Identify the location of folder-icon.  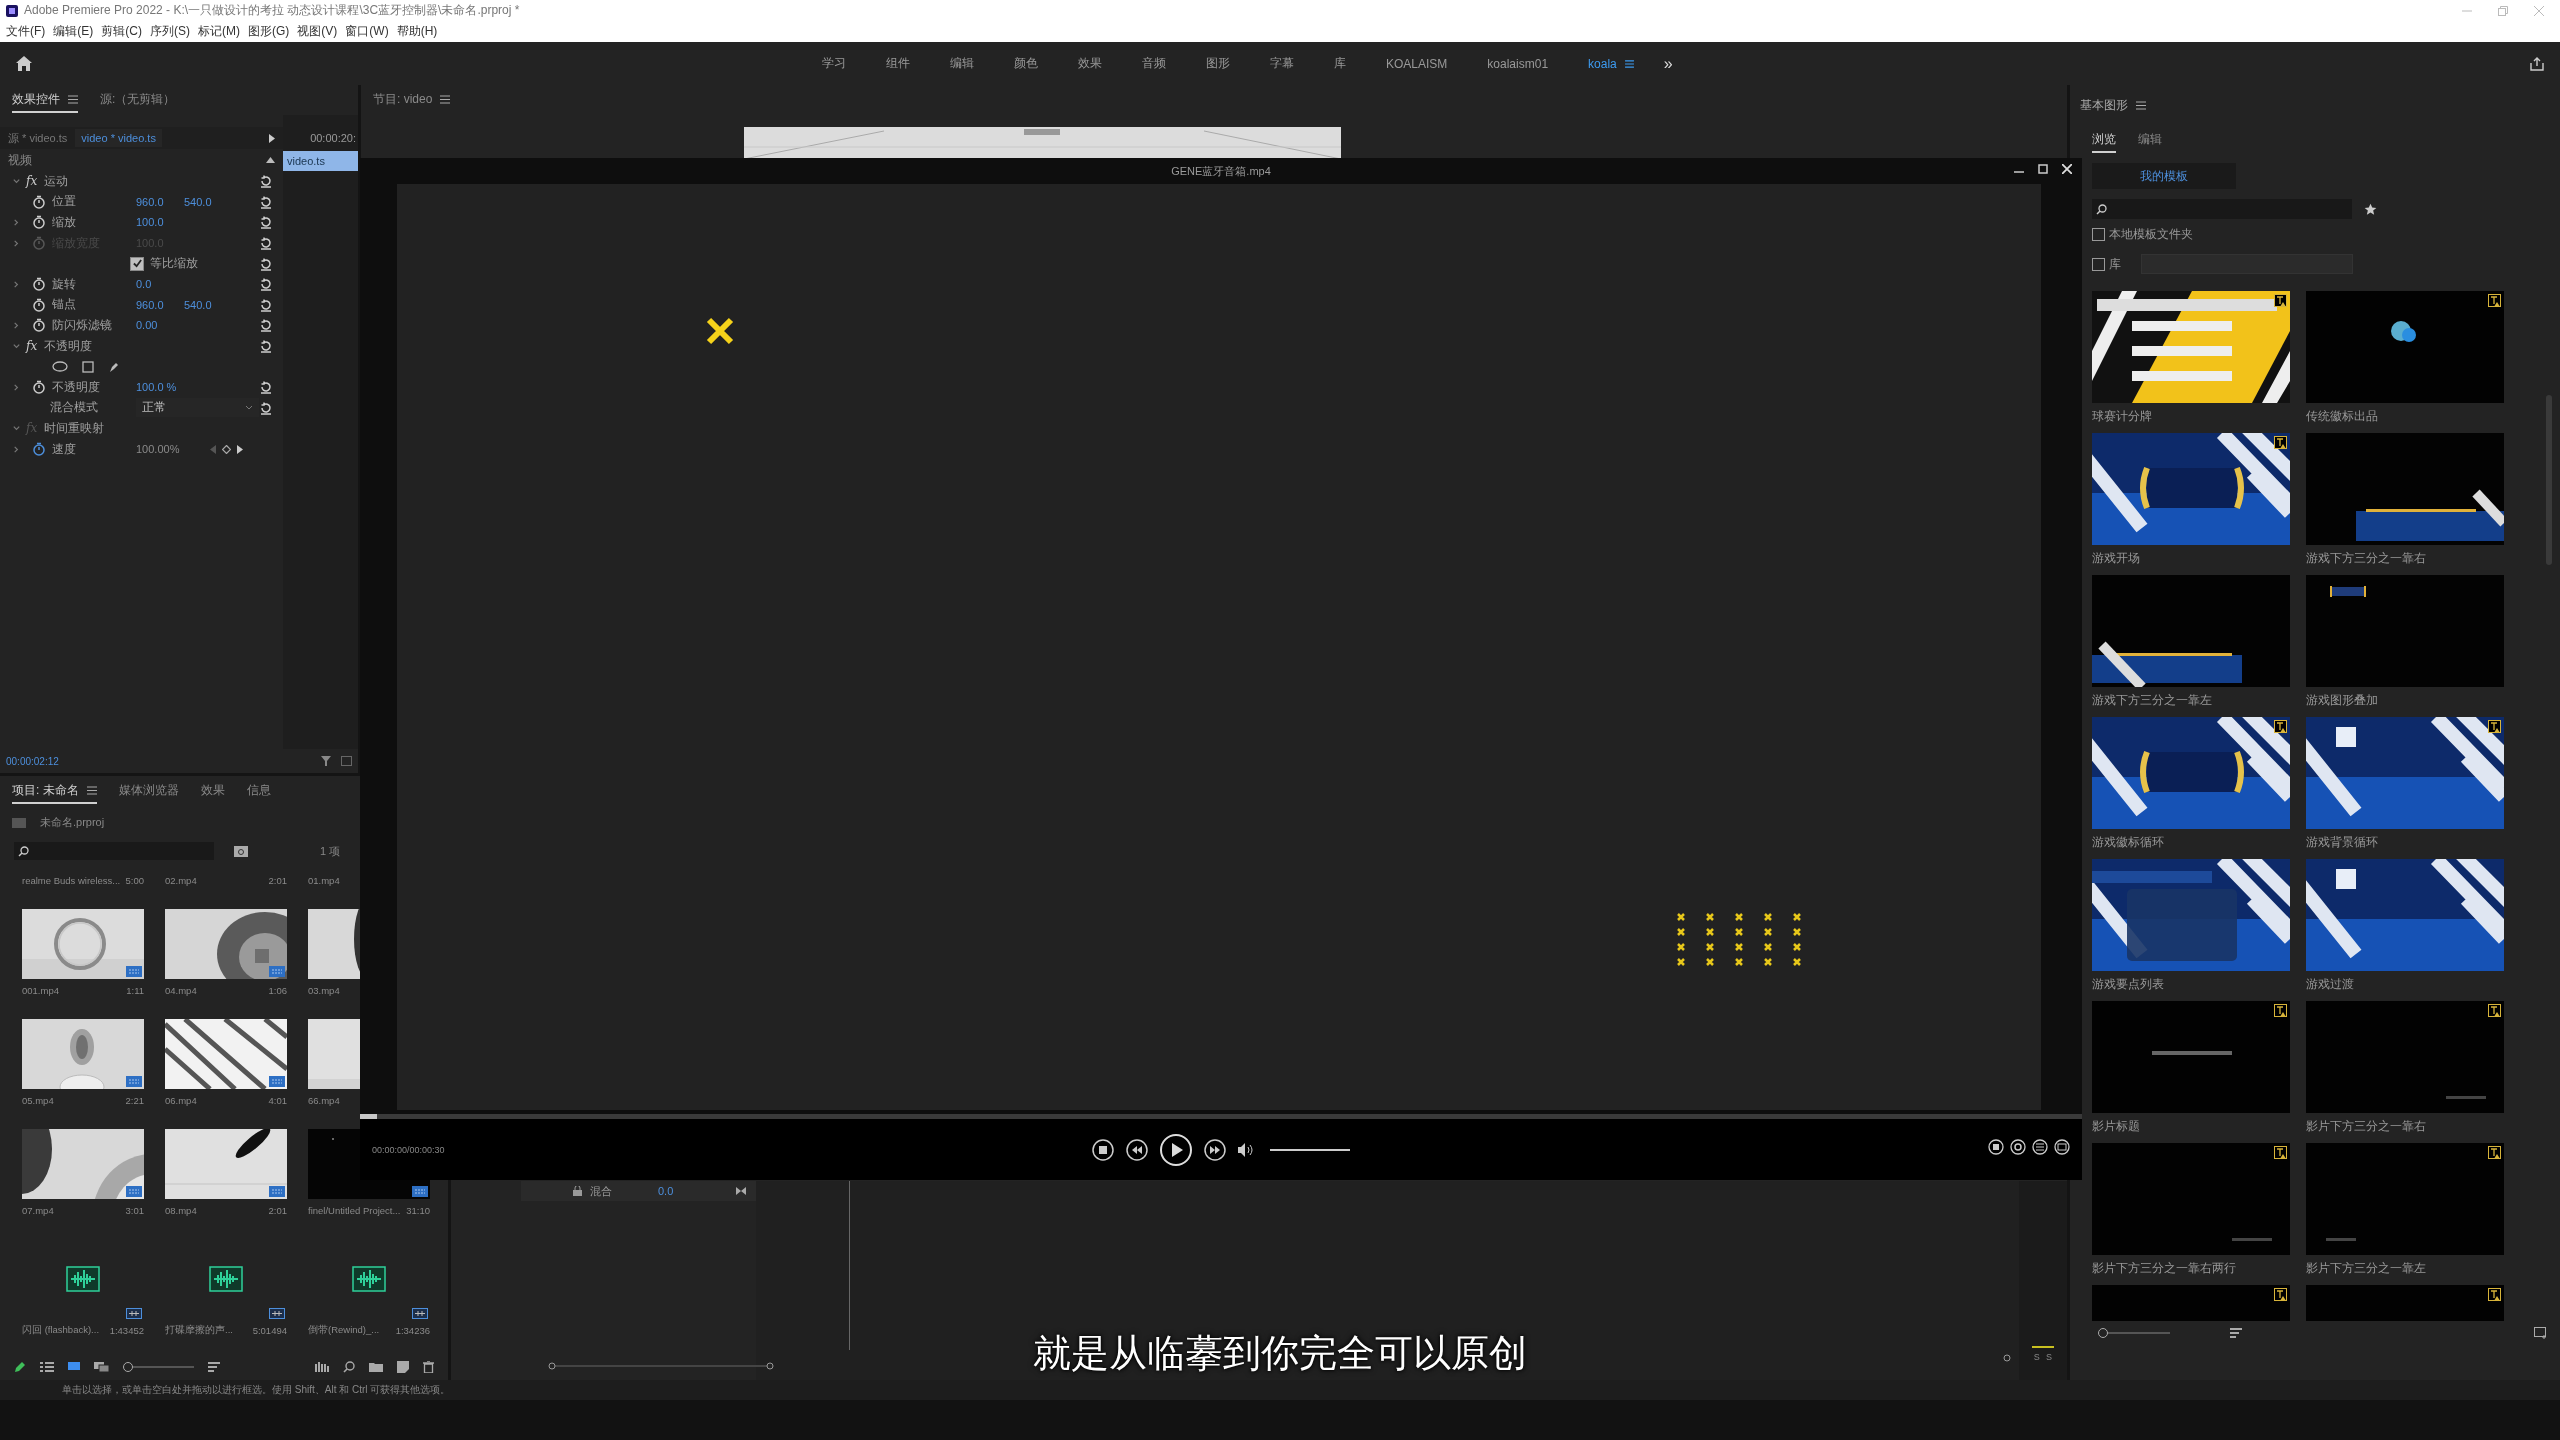
(376, 1367).